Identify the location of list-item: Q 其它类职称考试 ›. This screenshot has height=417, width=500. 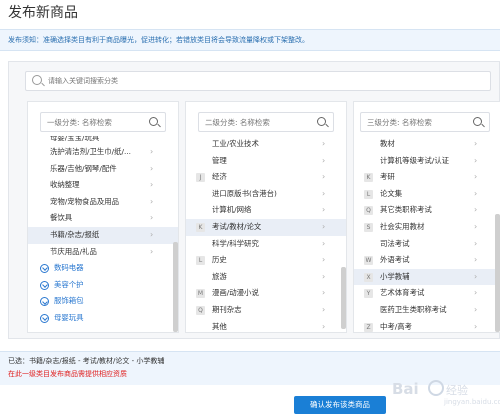
(427, 210).